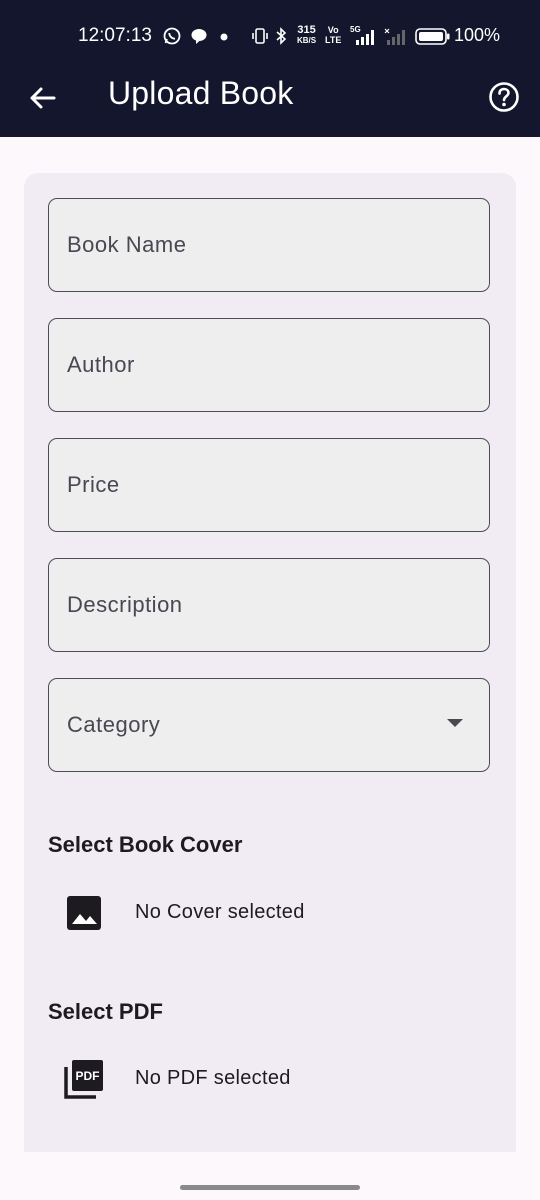 The height and width of the screenshot is (1200, 540). Describe the element at coordinates (93, 484) in the screenshot. I see `price-label: Price` at that location.